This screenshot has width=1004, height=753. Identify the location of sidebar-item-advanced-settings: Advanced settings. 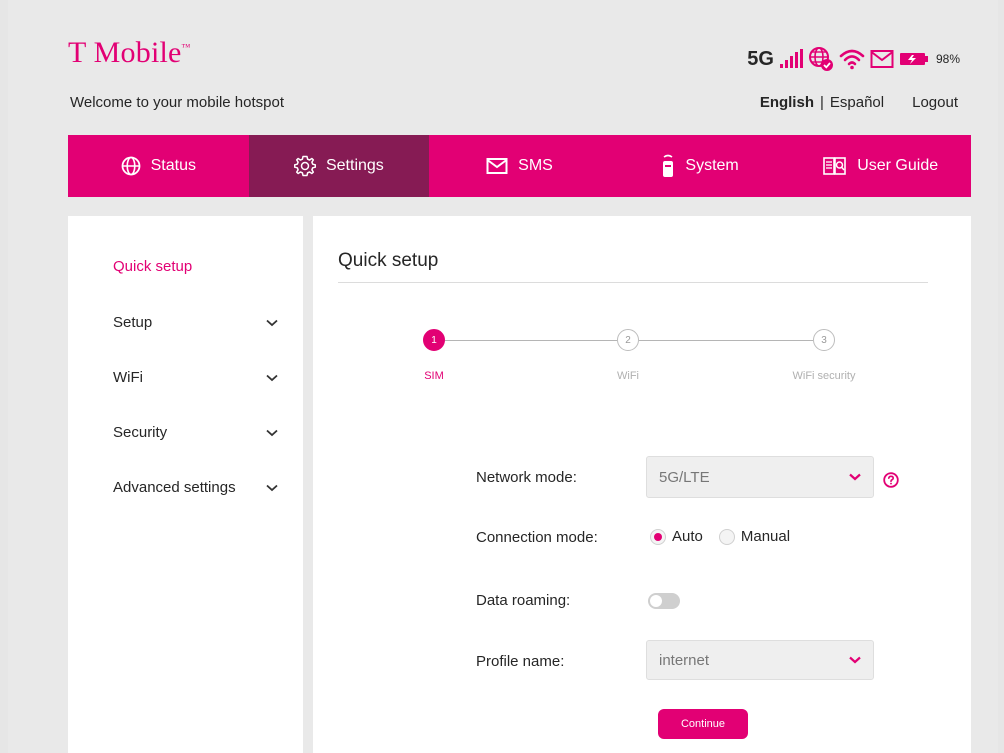
(195, 487).